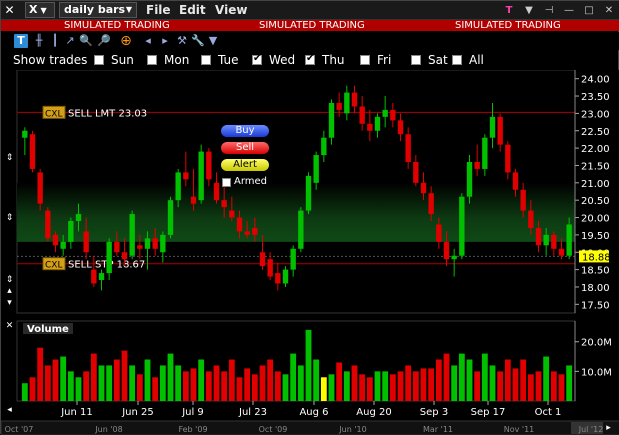  What do you see at coordinates (365, 60) in the screenshot?
I see `checkbox-fri` at bounding box center [365, 60].